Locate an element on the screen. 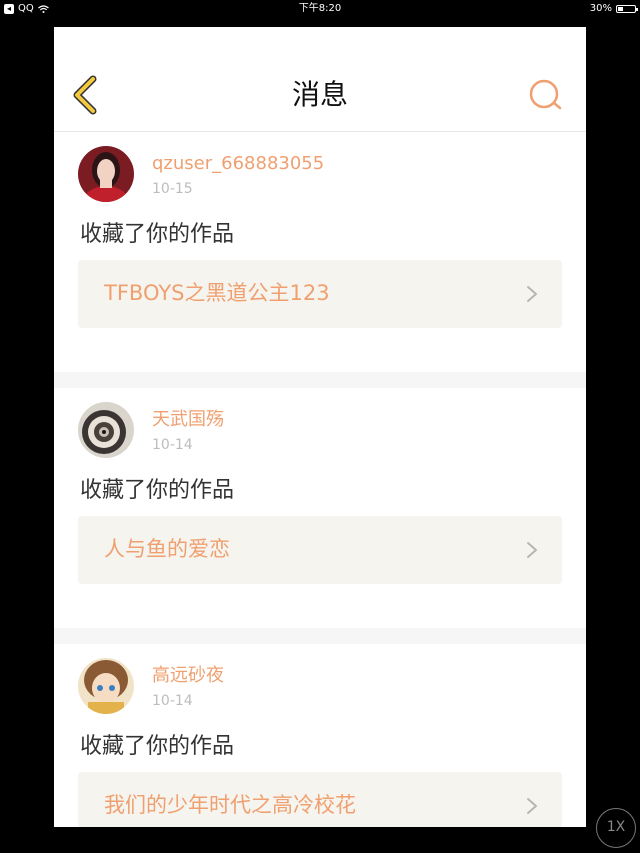  page-title: 消息 is located at coordinates (319, 94).